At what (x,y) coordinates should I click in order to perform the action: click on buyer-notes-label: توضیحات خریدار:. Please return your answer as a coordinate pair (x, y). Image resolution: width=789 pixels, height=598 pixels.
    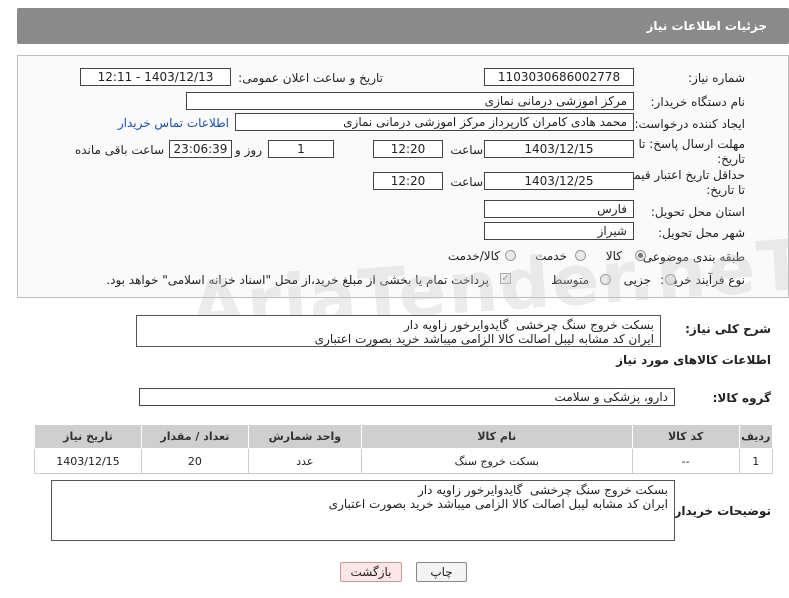
    Looking at the image, I should click on (720, 511).